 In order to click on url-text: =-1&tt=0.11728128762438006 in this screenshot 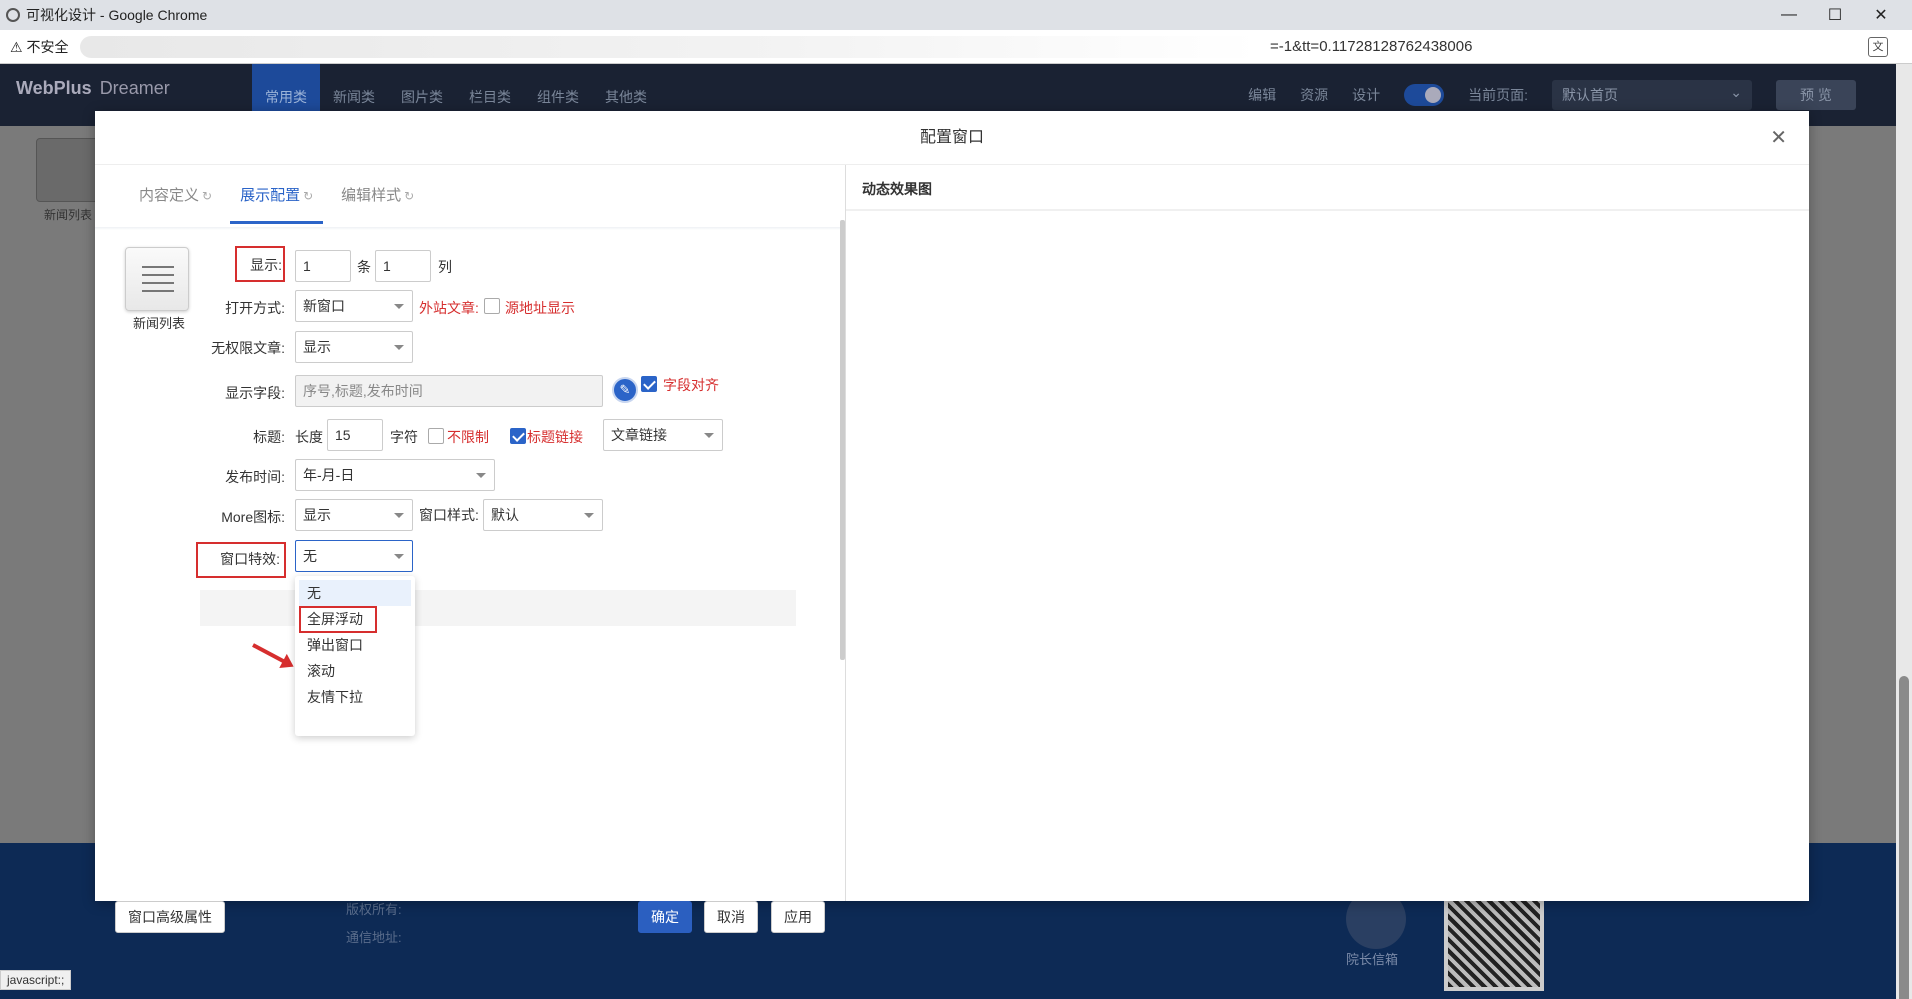, I will do `click(1371, 46)`.